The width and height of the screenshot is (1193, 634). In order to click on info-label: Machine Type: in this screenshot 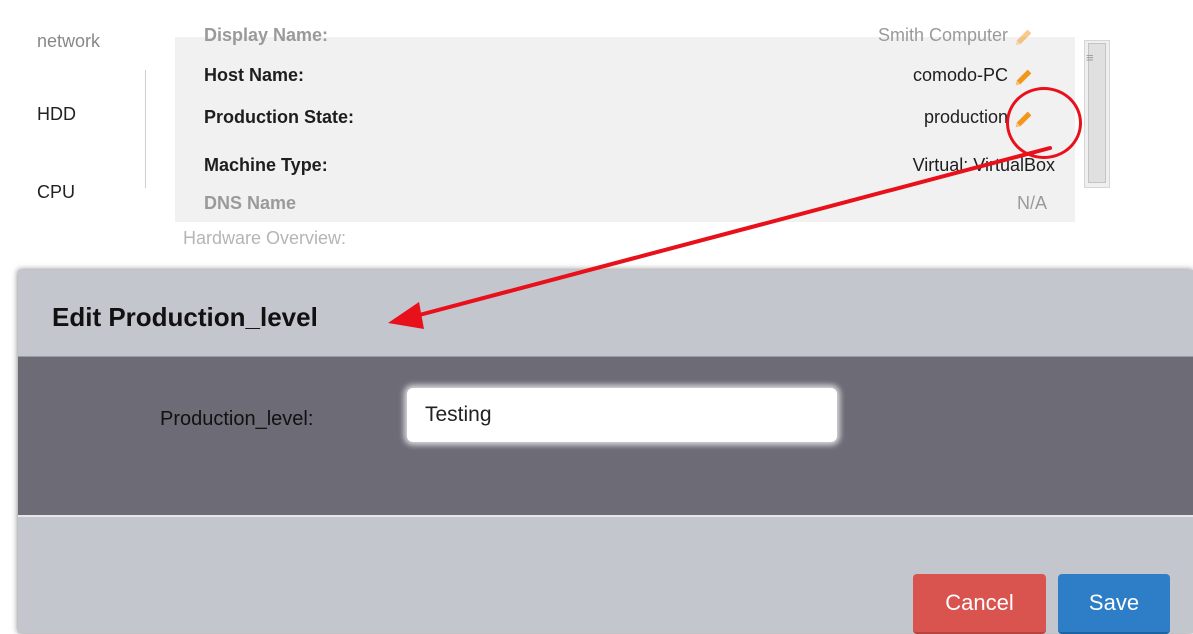, I will do `click(266, 165)`.